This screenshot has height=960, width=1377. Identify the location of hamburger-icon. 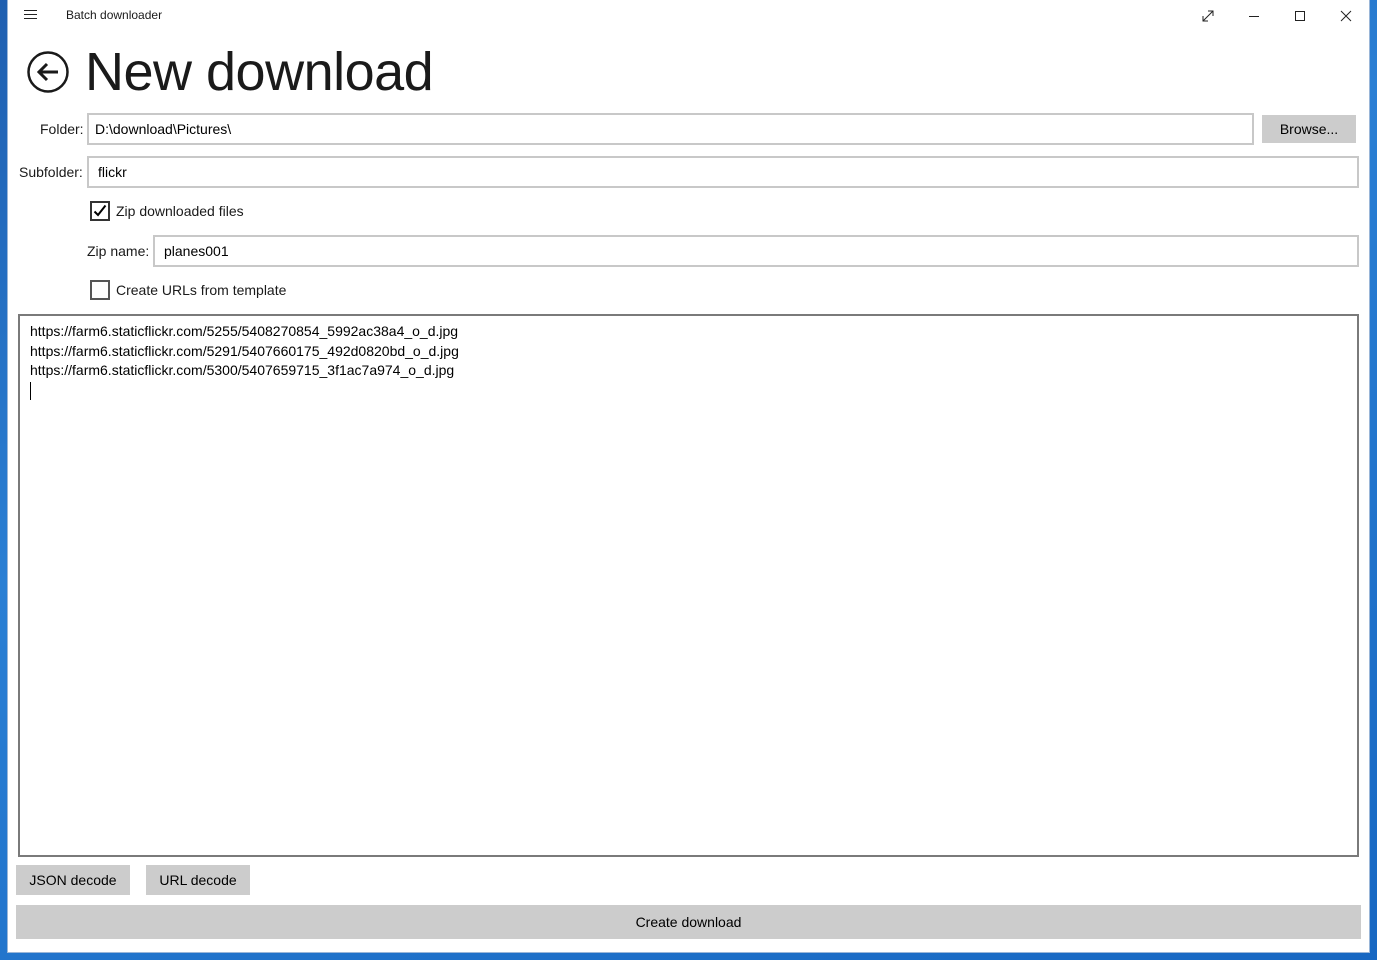
(31, 15).